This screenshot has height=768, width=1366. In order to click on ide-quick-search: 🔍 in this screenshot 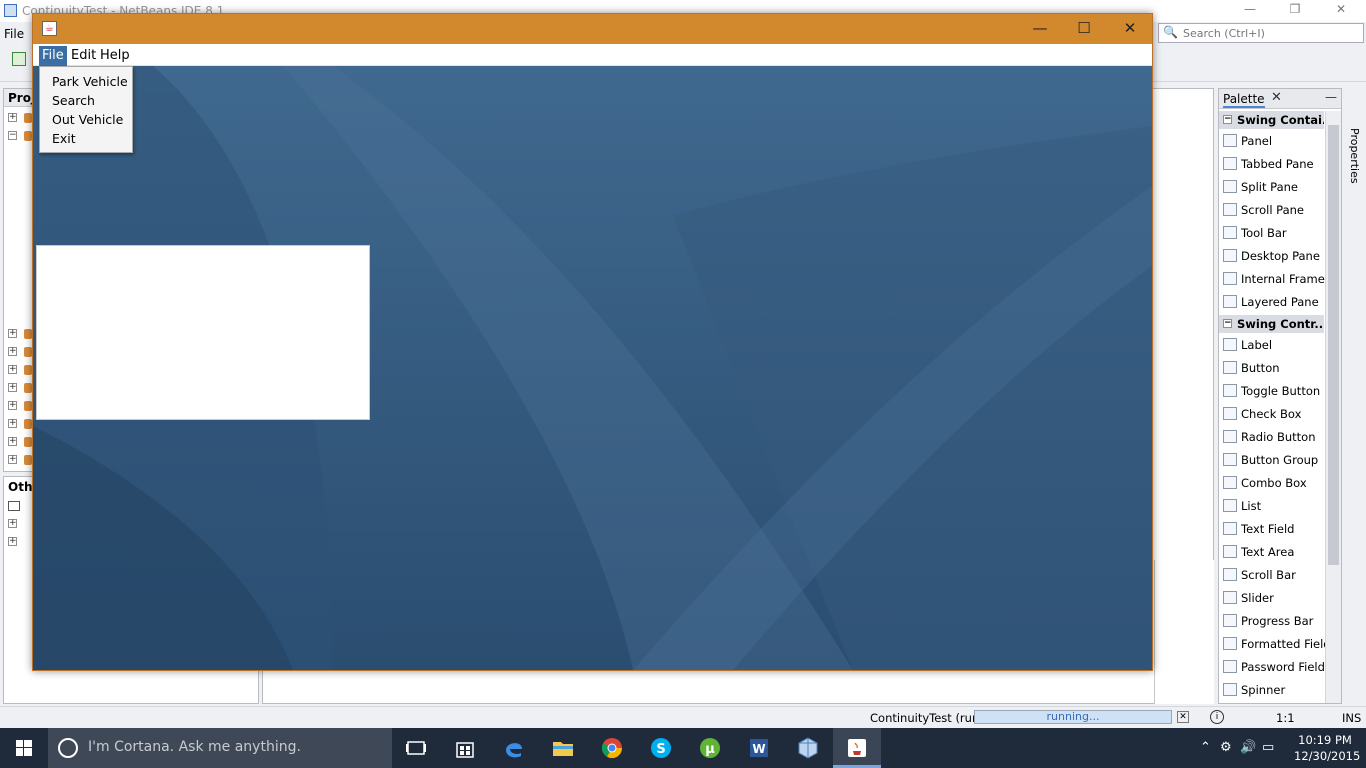, I will do `click(1261, 33)`.